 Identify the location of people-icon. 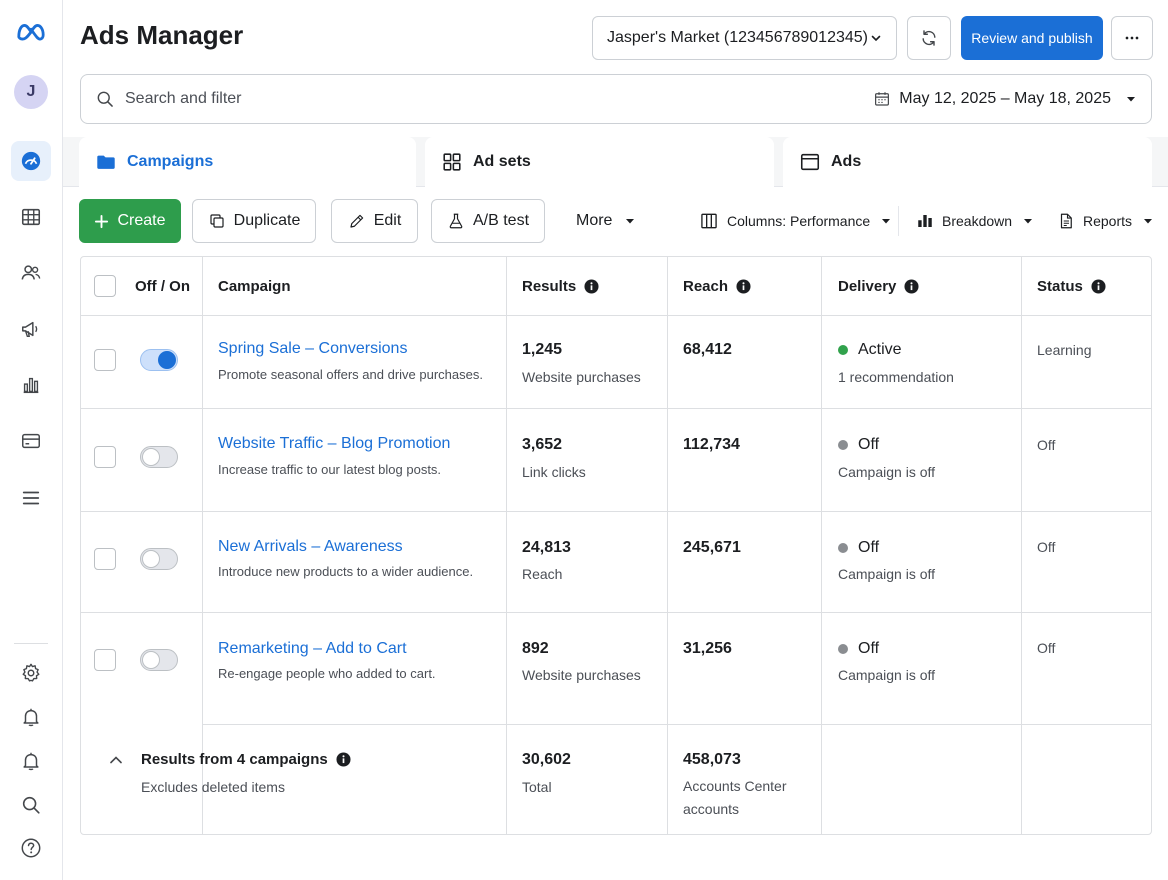
(31, 272).